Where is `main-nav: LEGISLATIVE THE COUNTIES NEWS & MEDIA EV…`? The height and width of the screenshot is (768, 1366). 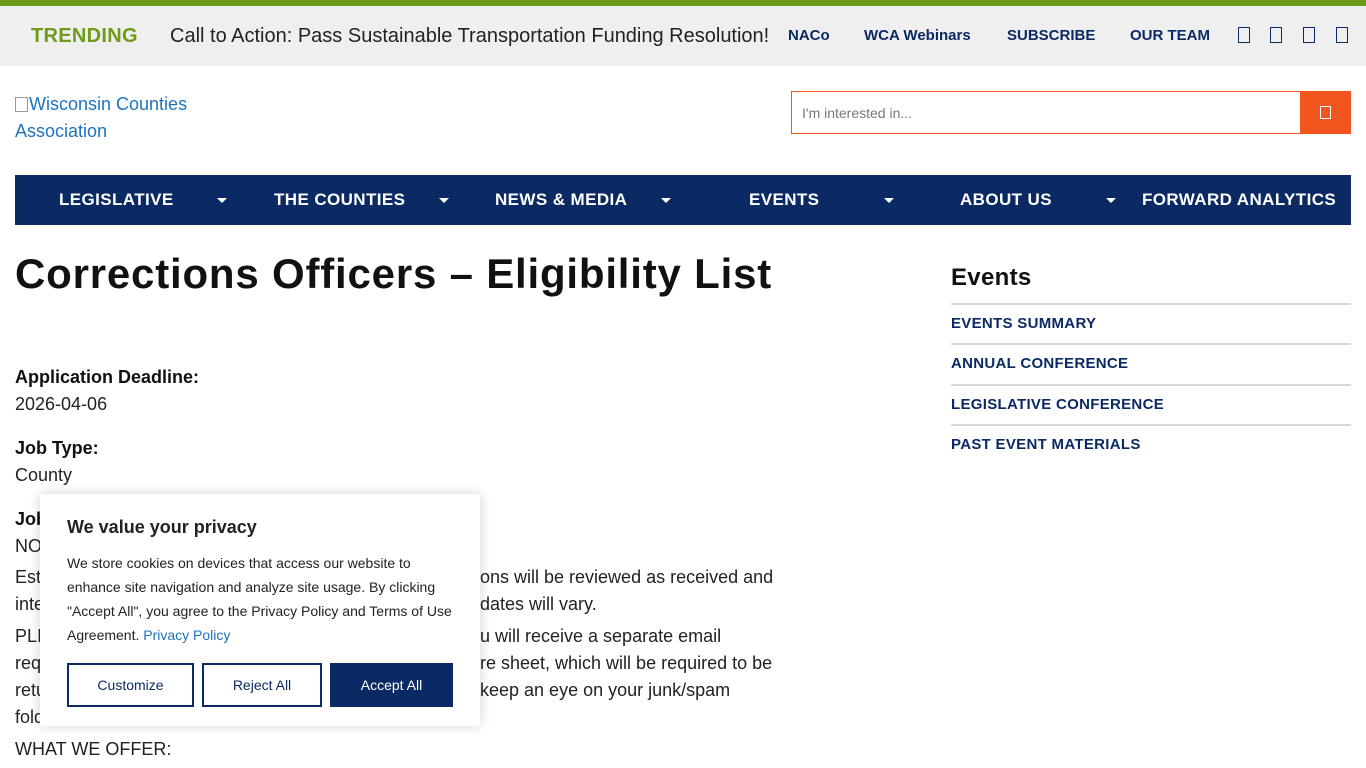
main-nav: LEGISLATIVE THE COUNTIES NEWS & MEDIA EV… is located at coordinates (683, 200).